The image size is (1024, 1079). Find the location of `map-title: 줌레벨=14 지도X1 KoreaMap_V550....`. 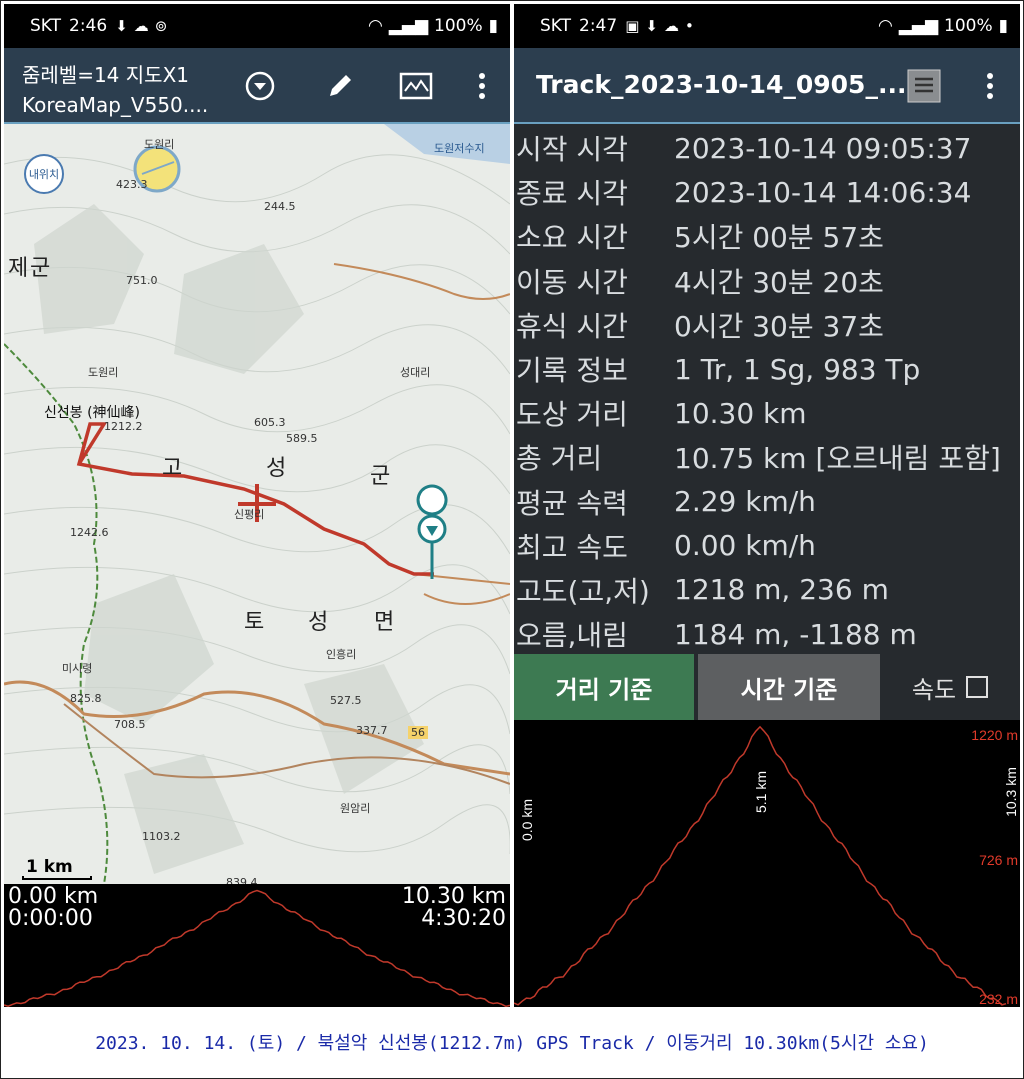

map-title: 줌레벨=14 지도X1 KoreaMap_V550.... is located at coordinates (115, 90).